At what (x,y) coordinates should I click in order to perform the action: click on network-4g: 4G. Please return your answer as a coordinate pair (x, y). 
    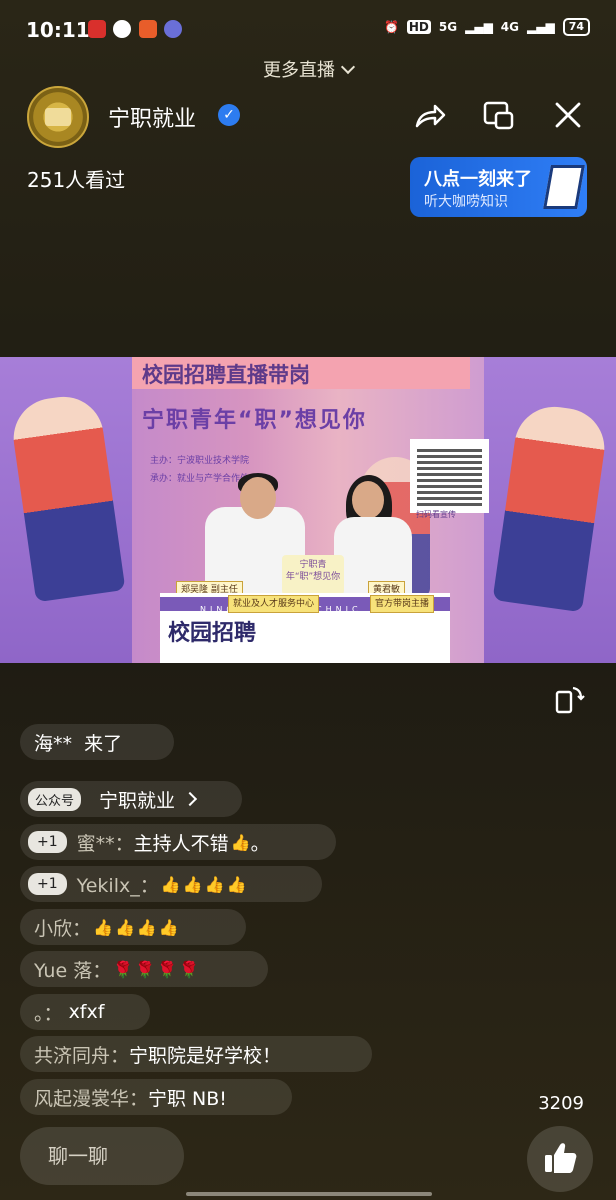
    Looking at the image, I should click on (509, 27).